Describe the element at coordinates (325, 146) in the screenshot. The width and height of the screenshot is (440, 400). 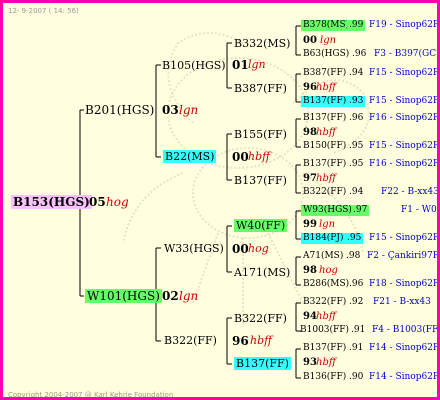
I see `gen4-queen-id: B150(FF)` at that location.